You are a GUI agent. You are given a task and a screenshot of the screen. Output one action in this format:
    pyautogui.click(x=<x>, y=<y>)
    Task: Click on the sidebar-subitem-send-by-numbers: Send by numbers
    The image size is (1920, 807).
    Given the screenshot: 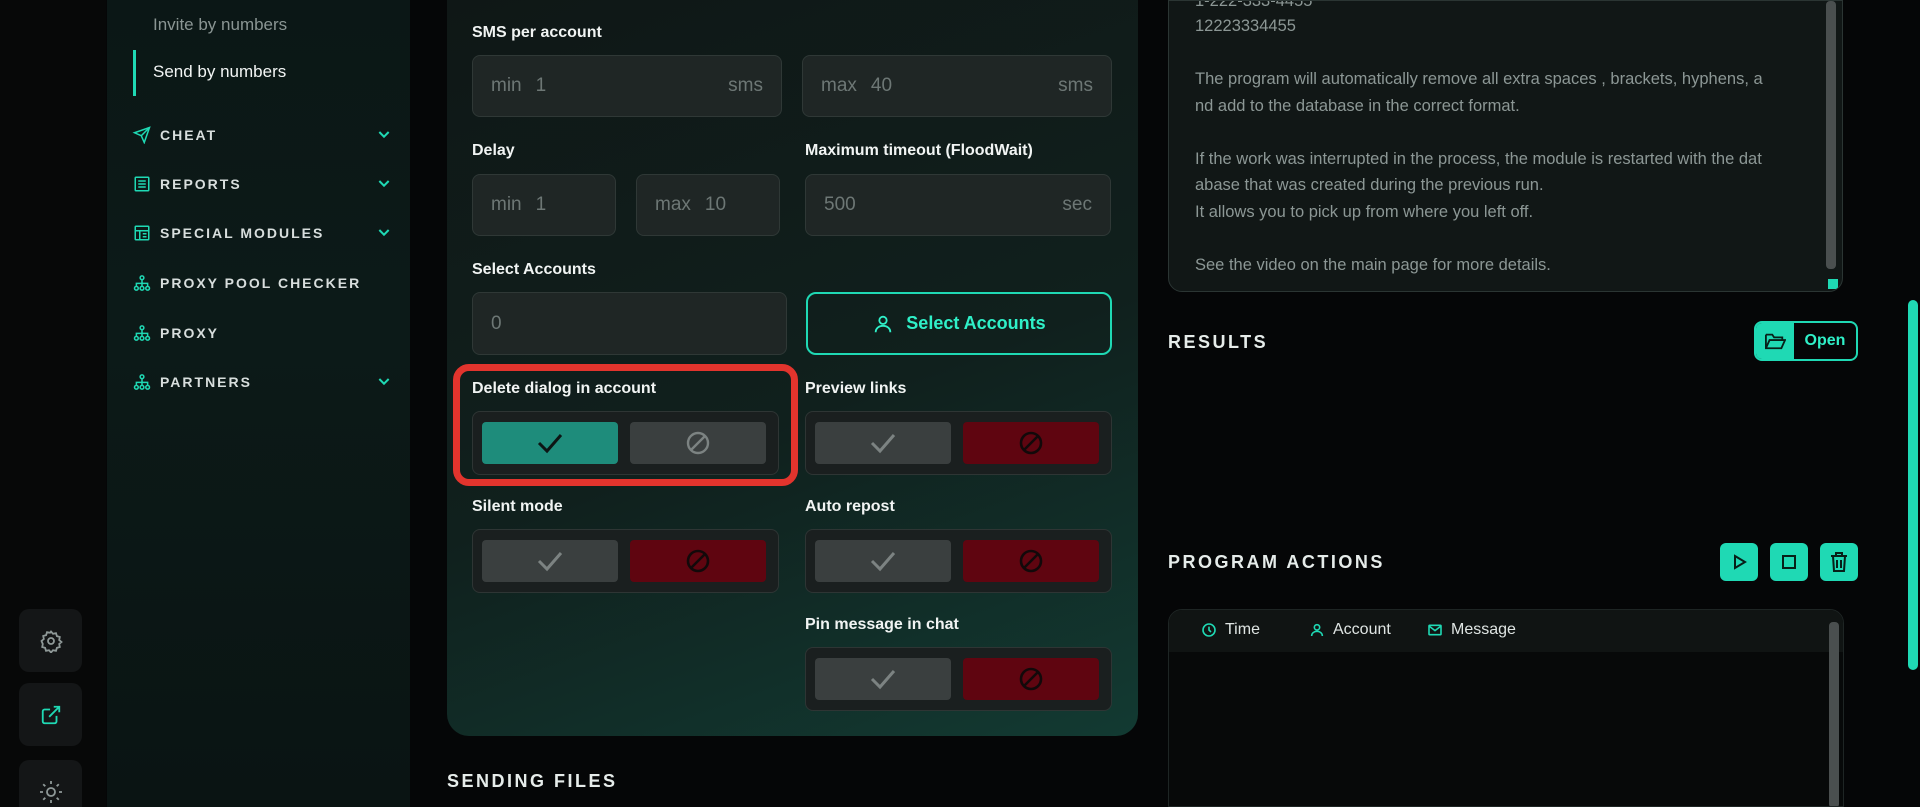 What is the action you would take?
    pyautogui.click(x=219, y=72)
    